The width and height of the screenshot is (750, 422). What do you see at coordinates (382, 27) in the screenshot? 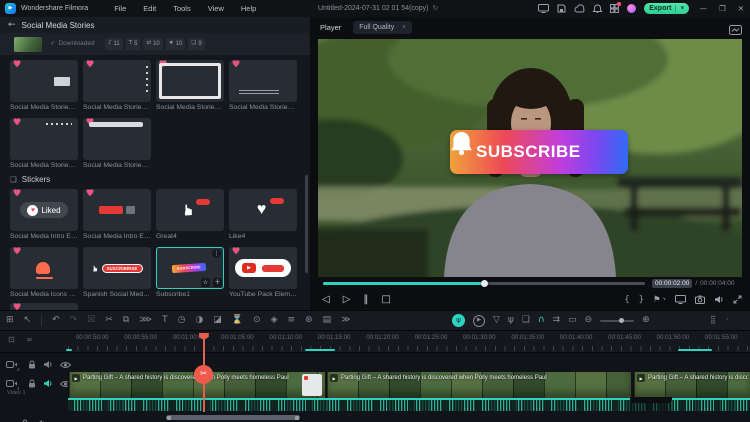
I see `quality-dropdown: Full Quality ∨` at bounding box center [382, 27].